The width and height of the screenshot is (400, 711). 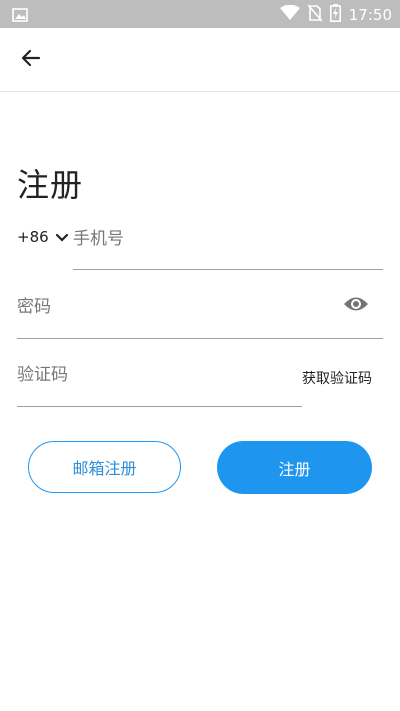 What do you see at coordinates (356, 304) in the screenshot?
I see `toggle-password-button` at bounding box center [356, 304].